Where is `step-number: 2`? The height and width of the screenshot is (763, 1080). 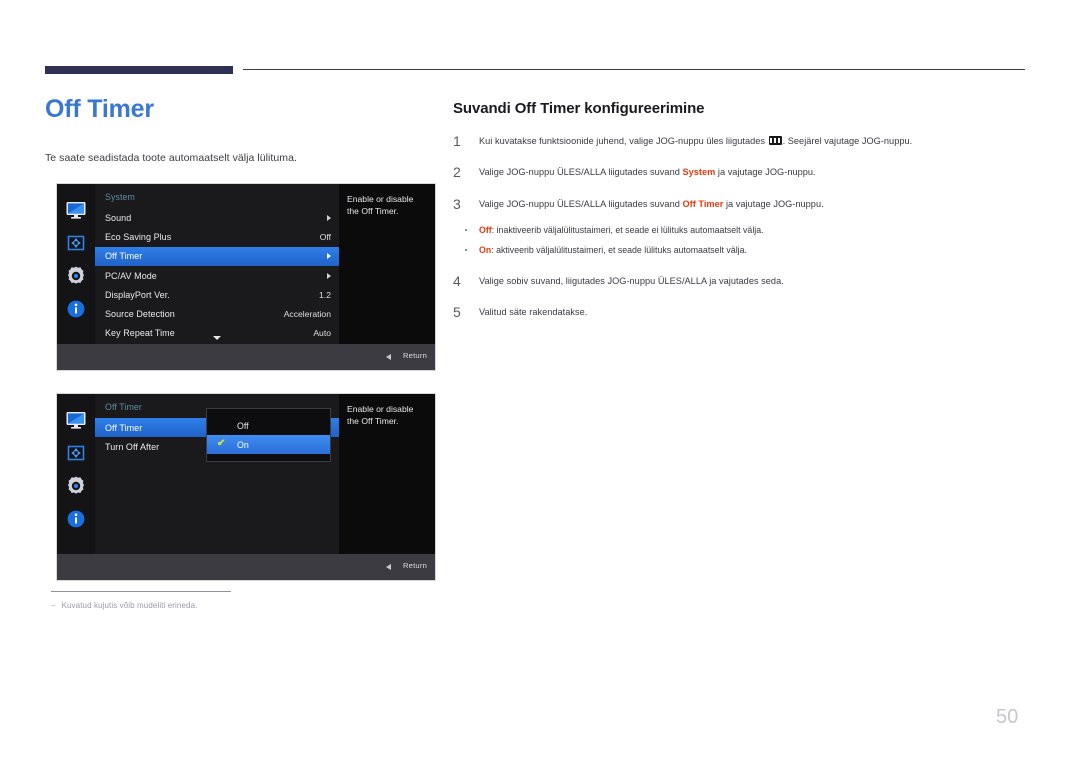 step-number: 2 is located at coordinates (457, 172).